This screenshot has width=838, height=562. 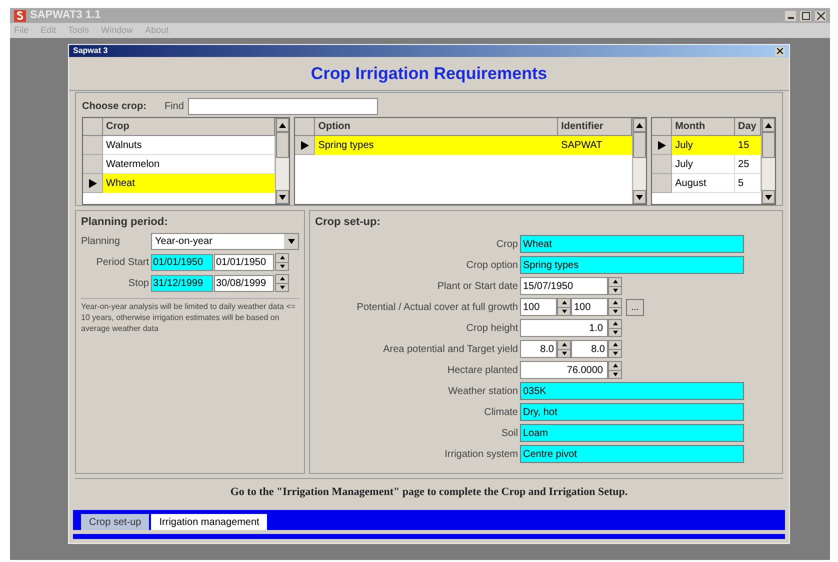 I want to click on minimize-button, so click(x=790, y=15).